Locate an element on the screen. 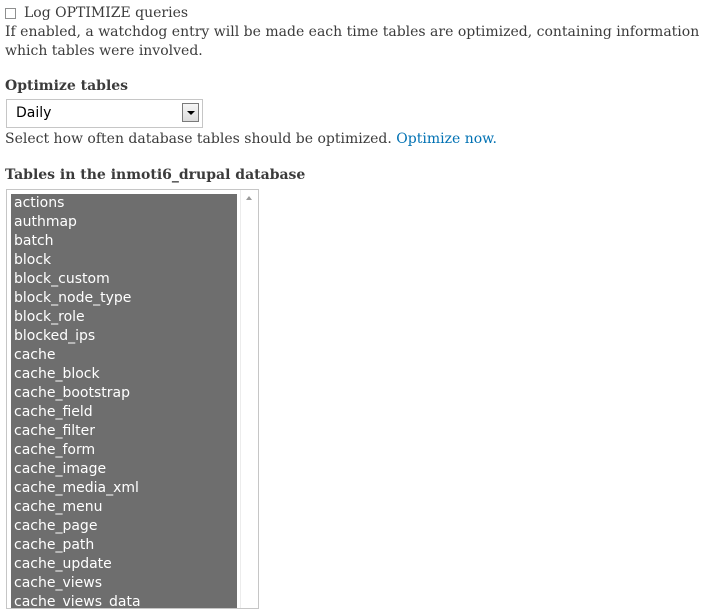 This screenshot has height=609, width=725. table-option: cache_filter is located at coordinates (124, 431).